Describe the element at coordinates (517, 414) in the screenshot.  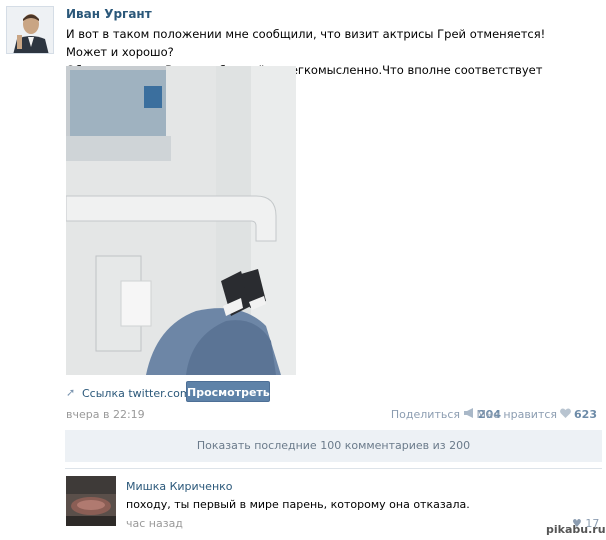
I see `like-label: Мне нравится` at that location.